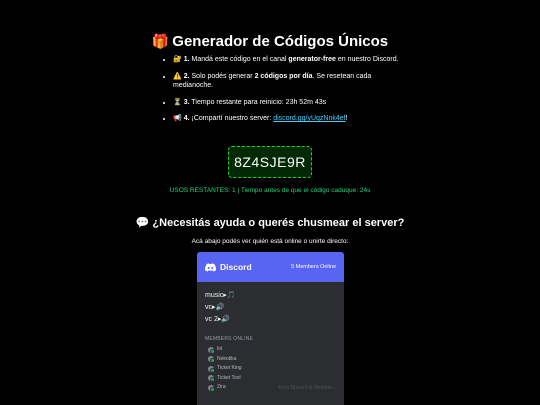 This screenshot has width=540, height=405. I want to click on discord-invite-link: discord.gg/yUqzNnk4ef, so click(309, 118).